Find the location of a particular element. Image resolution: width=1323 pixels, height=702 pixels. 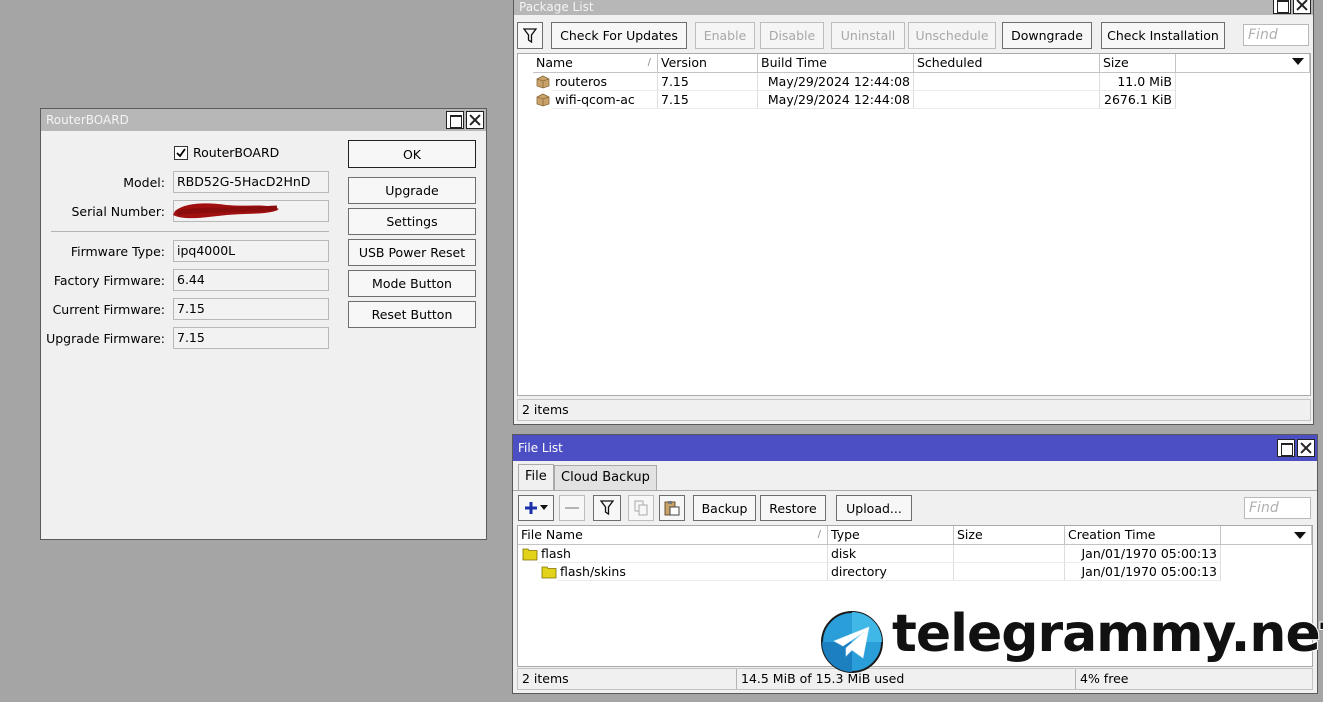

cell-size: 11.0 MiB is located at coordinates (1138, 82).